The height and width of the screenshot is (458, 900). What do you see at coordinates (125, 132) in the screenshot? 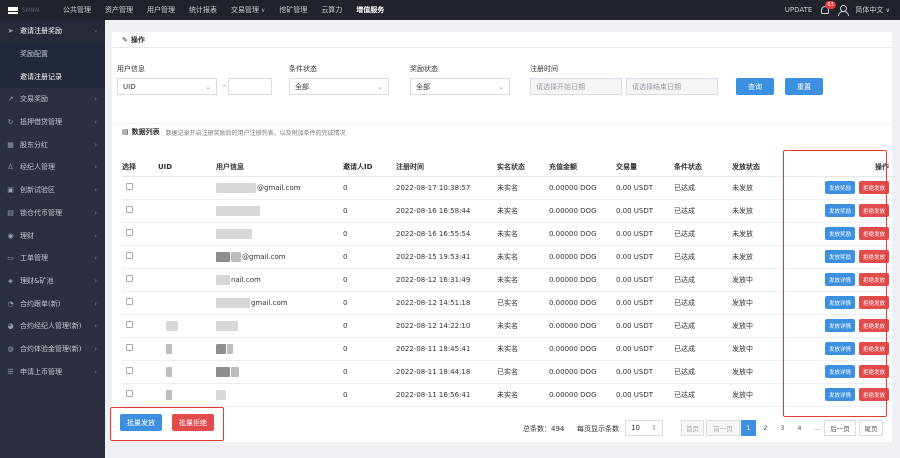
I see `list-icon: ▤` at bounding box center [125, 132].